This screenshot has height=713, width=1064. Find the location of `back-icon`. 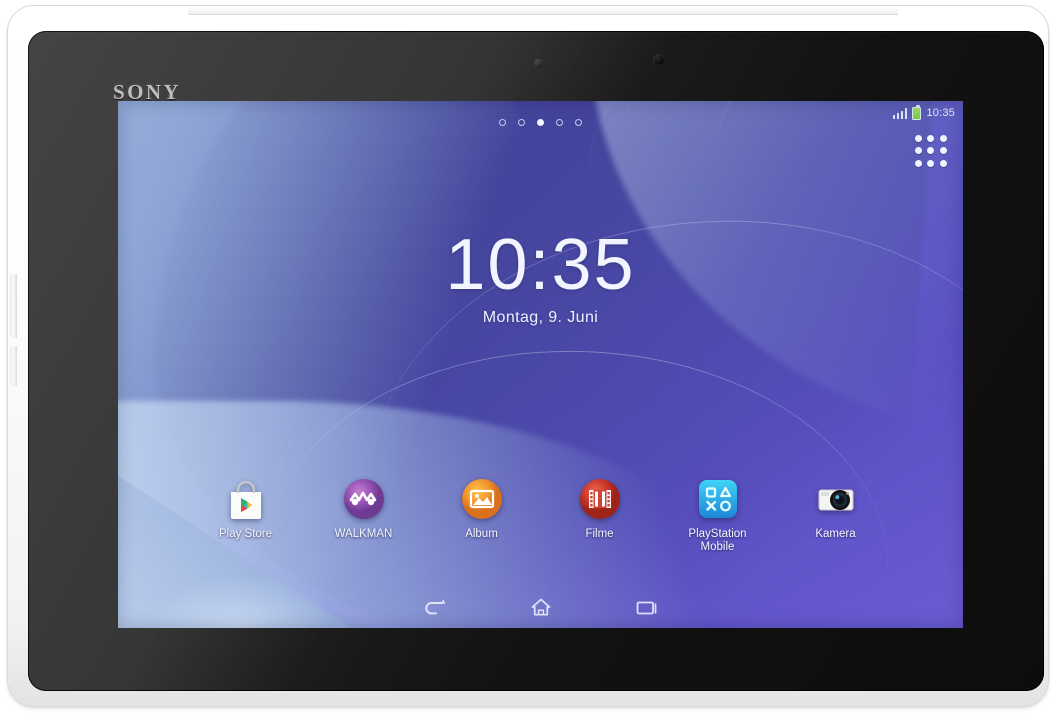

back-icon is located at coordinates (435, 607).